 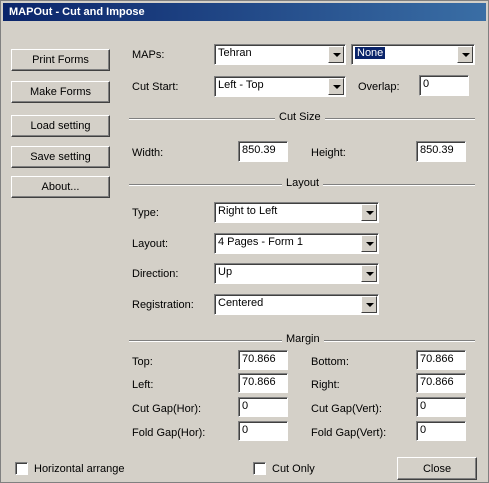 I want to click on fold-gap-vert-label: Fold Gap(Vert):, so click(x=349, y=433).